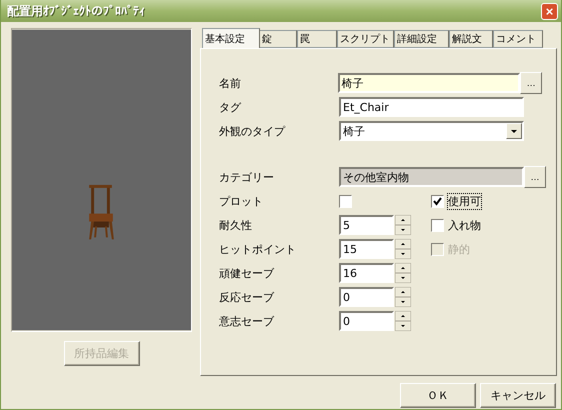  Describe the element at coordinates (241, 201) in the screenshot. I see `field-label: プロット` at that location.